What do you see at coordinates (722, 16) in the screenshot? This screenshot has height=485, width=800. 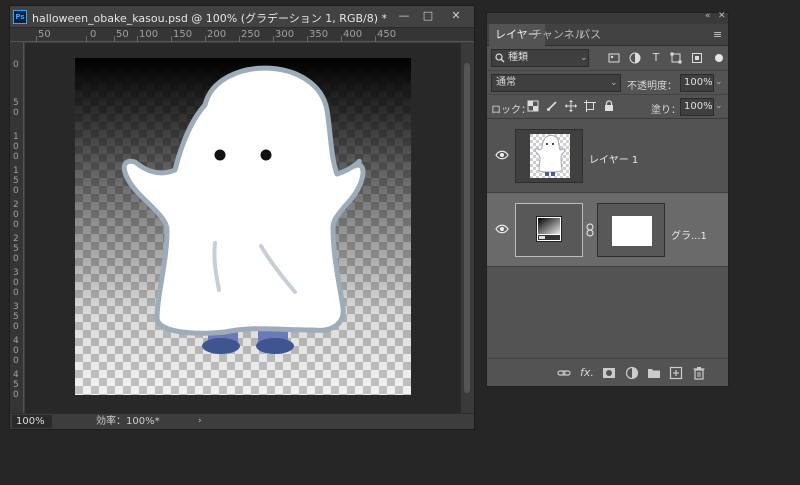 I see `close-panel-icon: ✕` at bounding box center [722, 16].